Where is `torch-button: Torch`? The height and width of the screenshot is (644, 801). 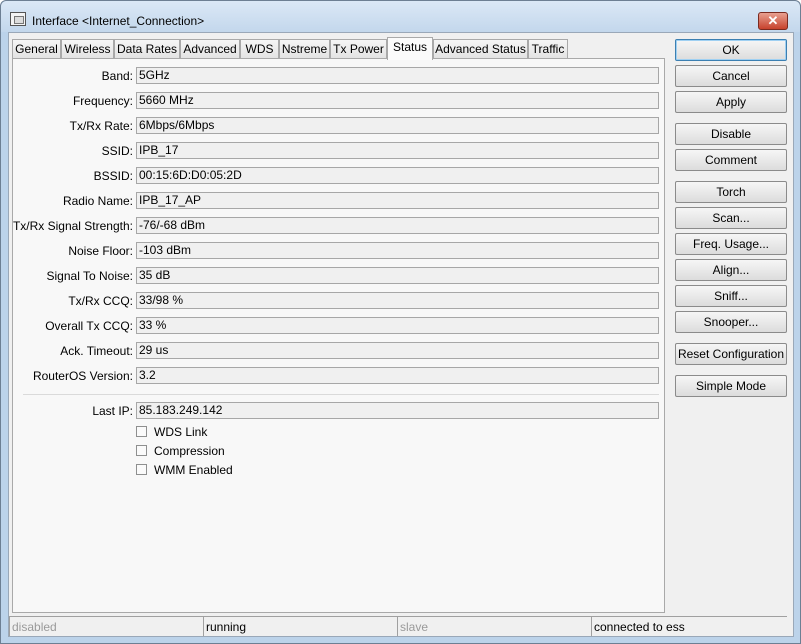
torch-button: Torch is located at coordinates (731, 192).